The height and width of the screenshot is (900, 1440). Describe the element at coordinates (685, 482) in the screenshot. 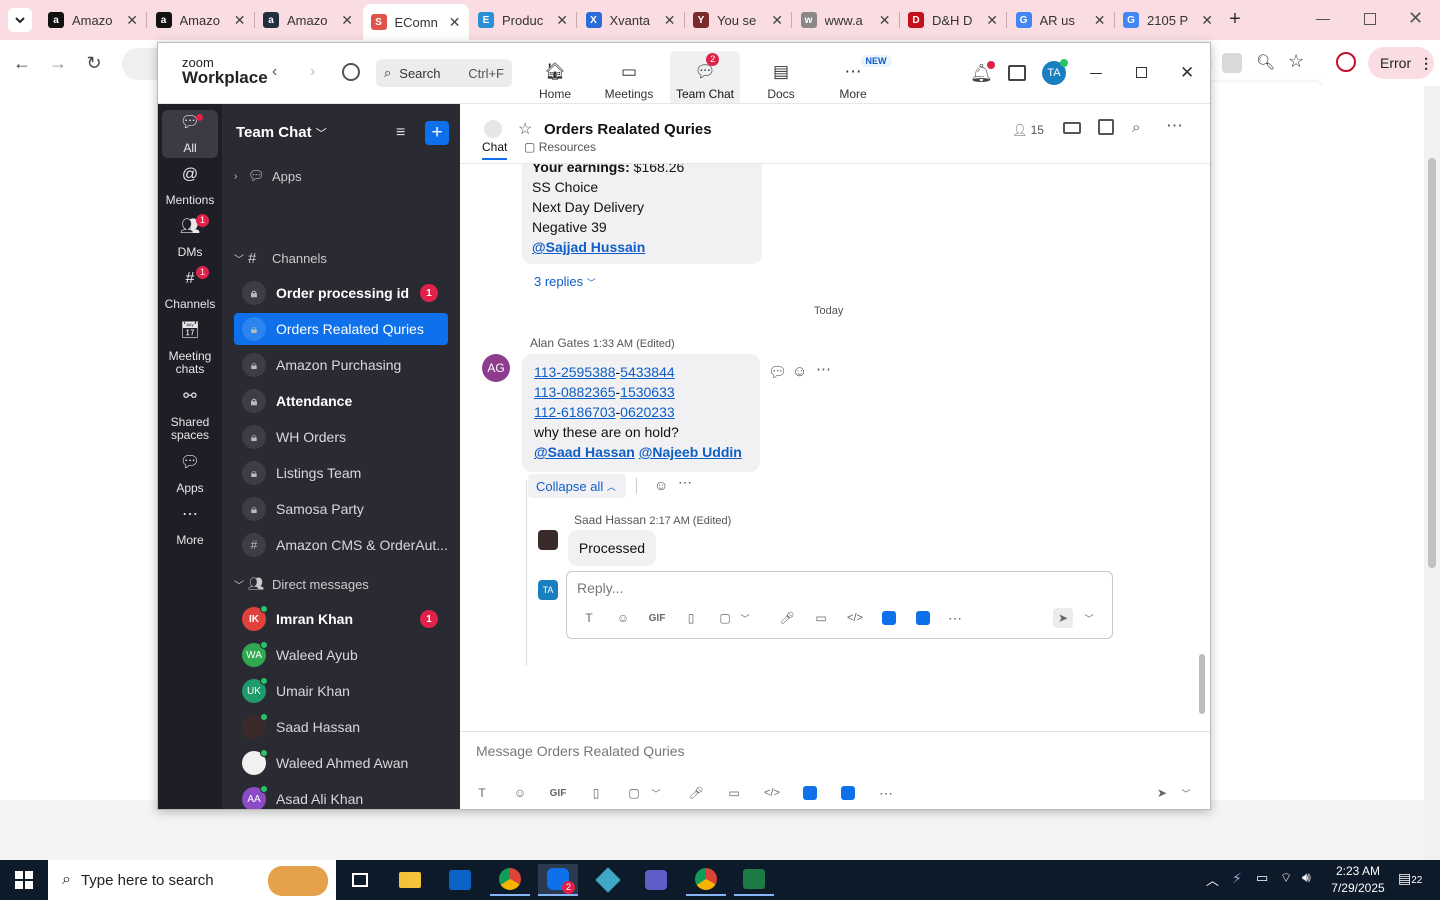

I see `thread-more-icon: ⋯` at that location.